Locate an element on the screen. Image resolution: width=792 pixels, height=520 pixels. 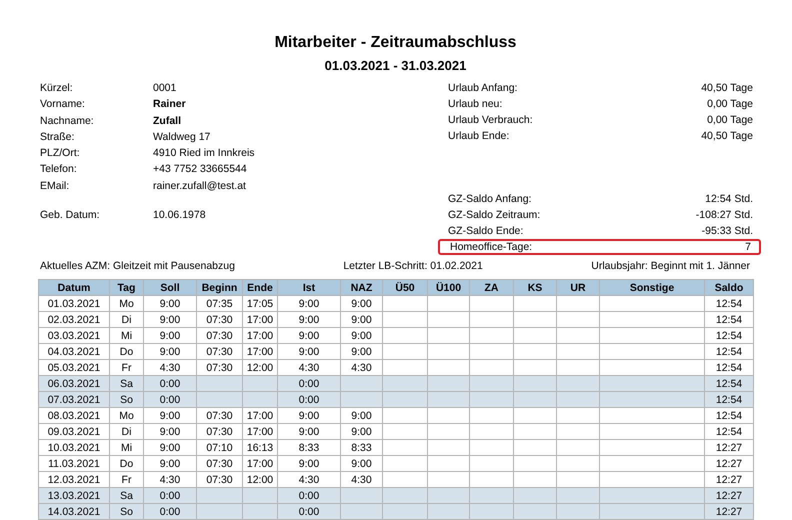
table-cell: So is located at coordinates (127, 512).